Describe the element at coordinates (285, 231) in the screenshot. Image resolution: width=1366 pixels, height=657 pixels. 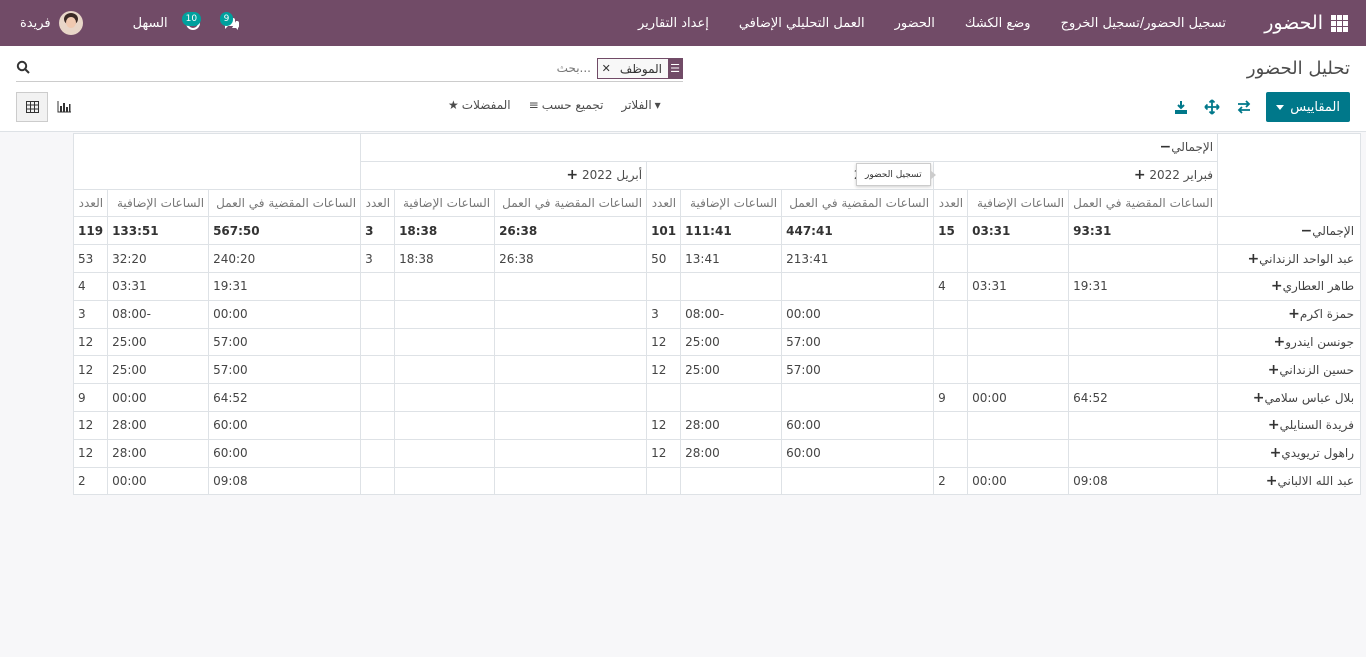
I see `pivot-cell: 567:50` at that location.